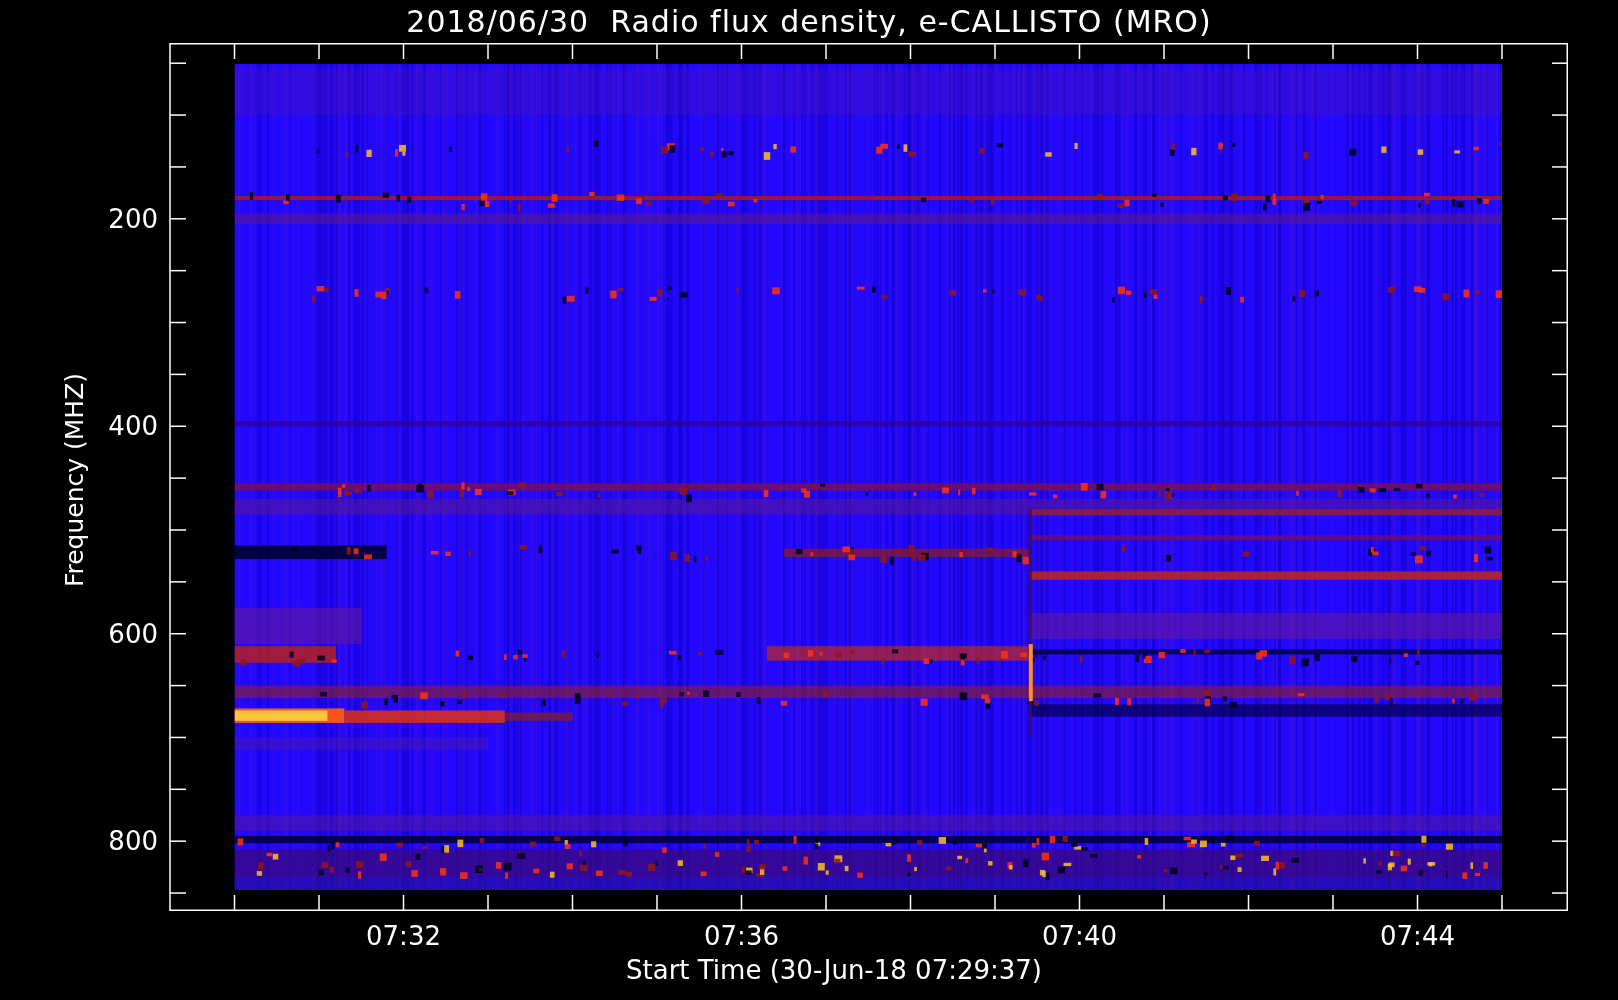 Image resolution: width=1618 pixels, height=1000 pixels. What do you see at coordinates (1079, 936) in the screenshot?
I see `tick-label: 07:40` at bounding box center [1079, 936].